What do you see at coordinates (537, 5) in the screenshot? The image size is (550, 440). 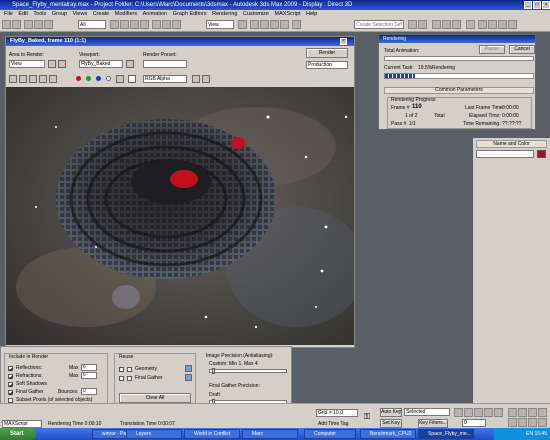 I see `maximize-icon: □` at bounding box center [537, 5].